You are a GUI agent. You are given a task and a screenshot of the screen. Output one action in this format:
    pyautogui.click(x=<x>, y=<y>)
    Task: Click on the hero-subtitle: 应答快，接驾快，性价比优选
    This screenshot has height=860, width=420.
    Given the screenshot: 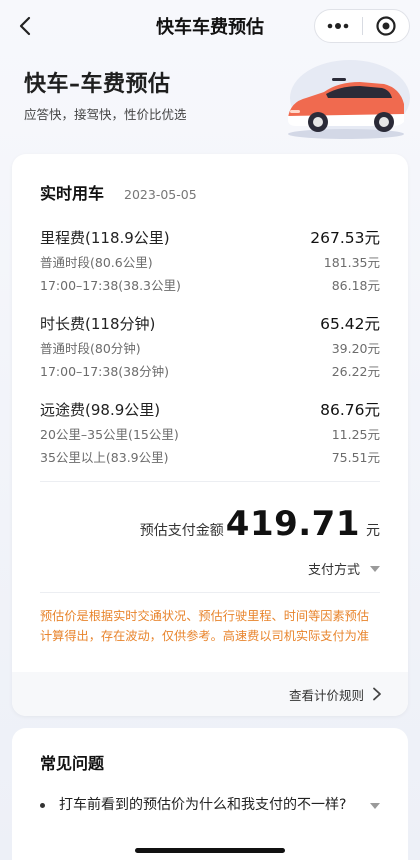 What is the action you would take?
    pyautogui.click(x=105, y=114)
    